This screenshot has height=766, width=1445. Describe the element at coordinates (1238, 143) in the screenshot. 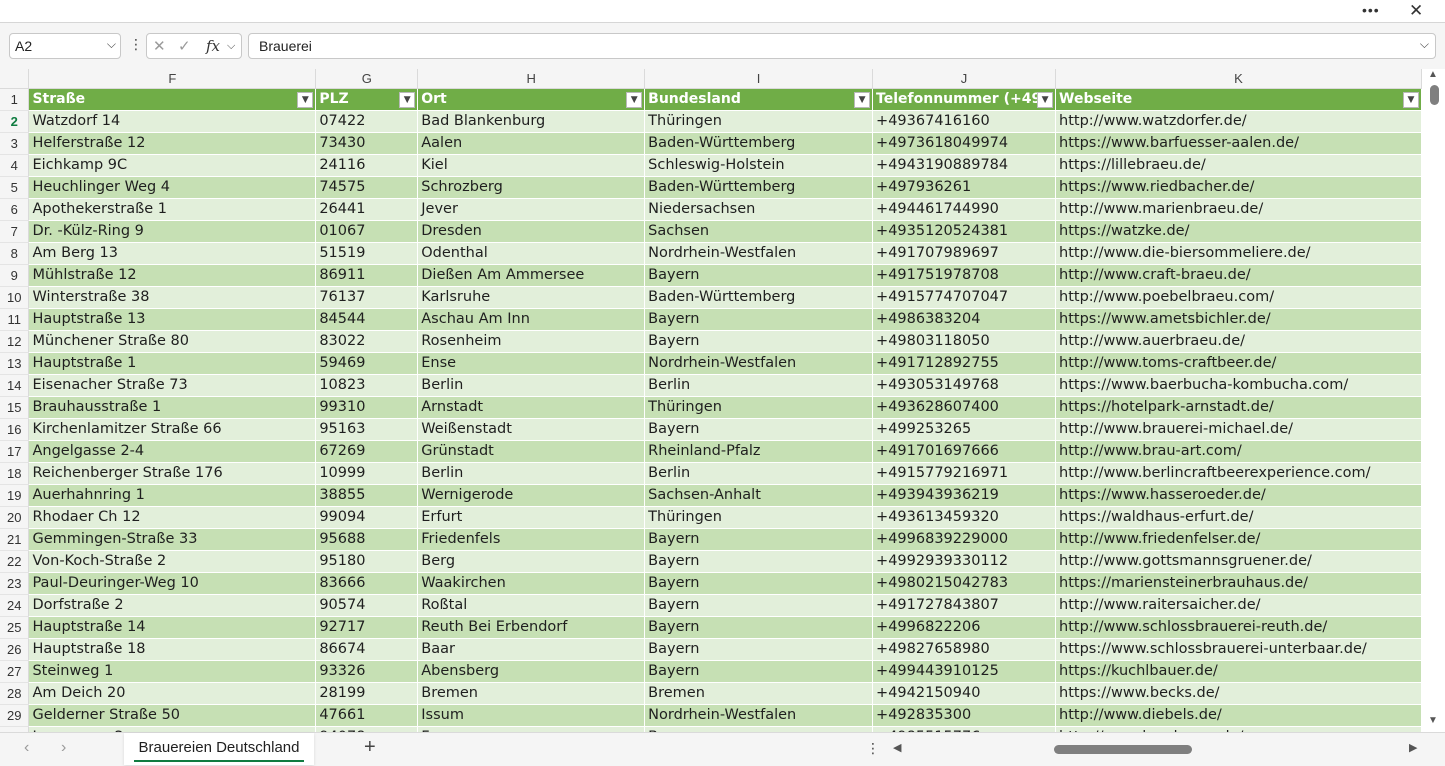

I see `table-cell: https://www.barfuesser-aalen.de/` at that location.